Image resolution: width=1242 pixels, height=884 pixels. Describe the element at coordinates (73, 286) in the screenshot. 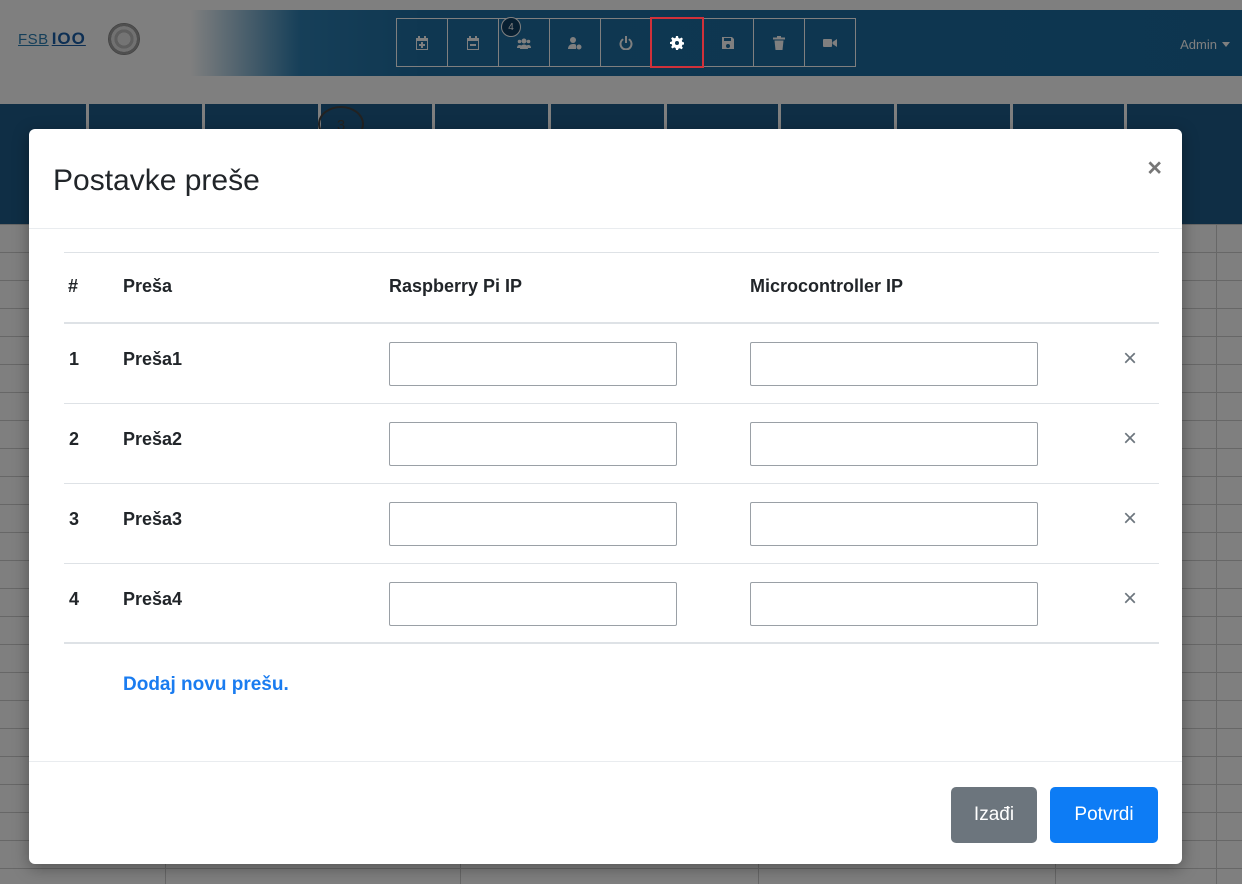

I see `column-header-number: #` at that location.